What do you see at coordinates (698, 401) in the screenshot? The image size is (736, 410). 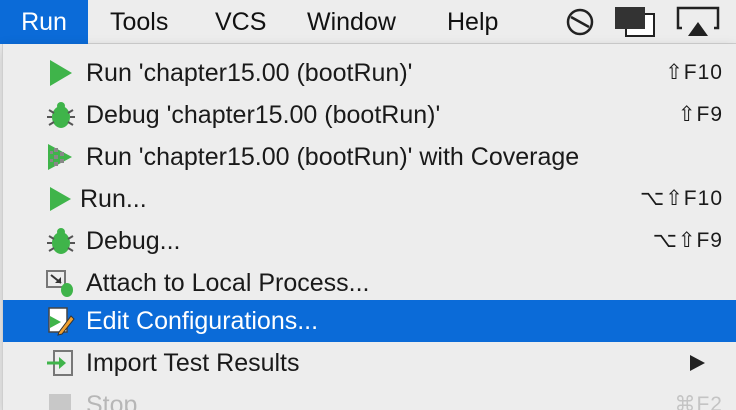 I see `shortcut-label: ⌘F2` at bounding box center [698, 401].